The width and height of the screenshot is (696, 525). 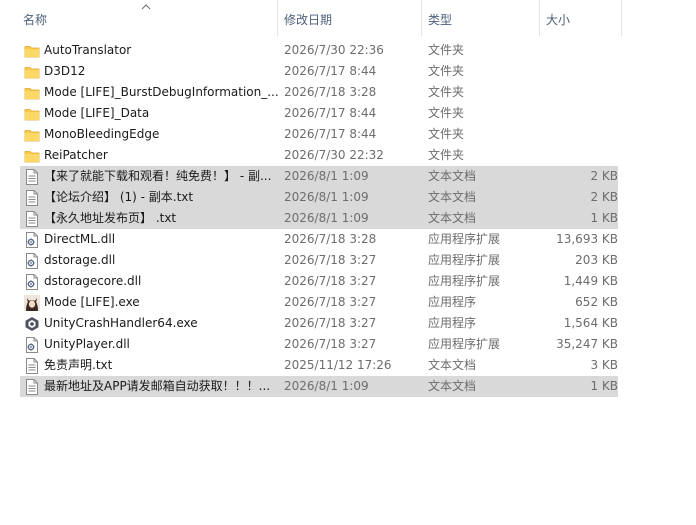 What do you see at coordinates (319, 113) in the screenshot?
I see `file-row: Mode [LIFE]_Data 2026/7/17 8:44 文件夹` at bounding box center [319, 113].